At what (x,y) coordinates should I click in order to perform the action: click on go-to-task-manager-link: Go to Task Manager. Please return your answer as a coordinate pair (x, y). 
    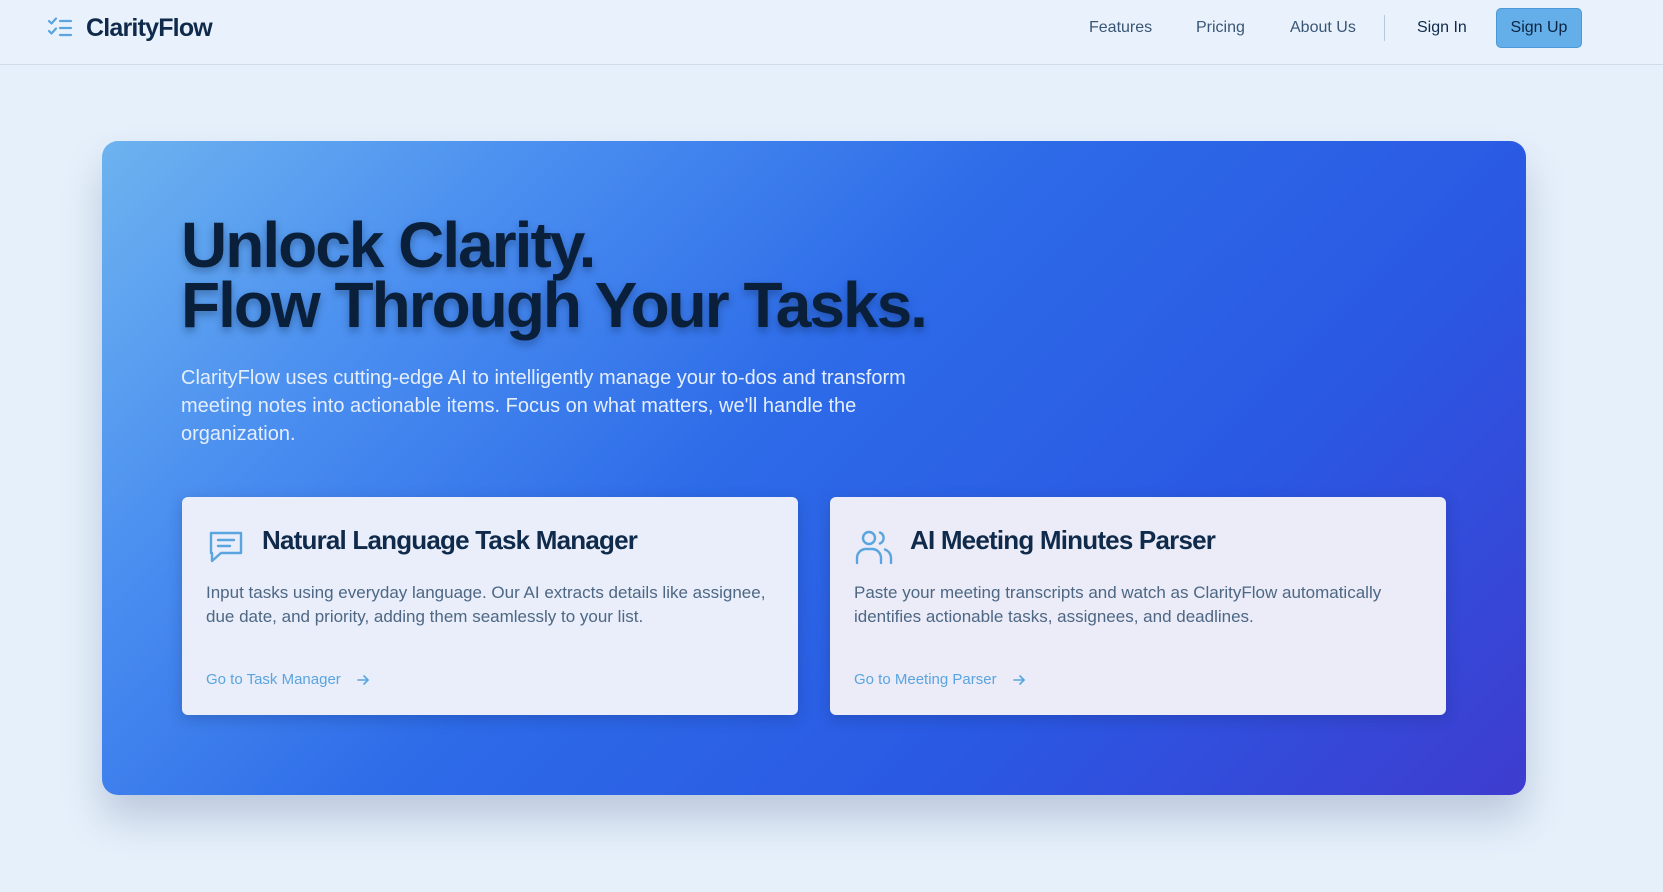
    Looking at the image, I should click on (288, 679).